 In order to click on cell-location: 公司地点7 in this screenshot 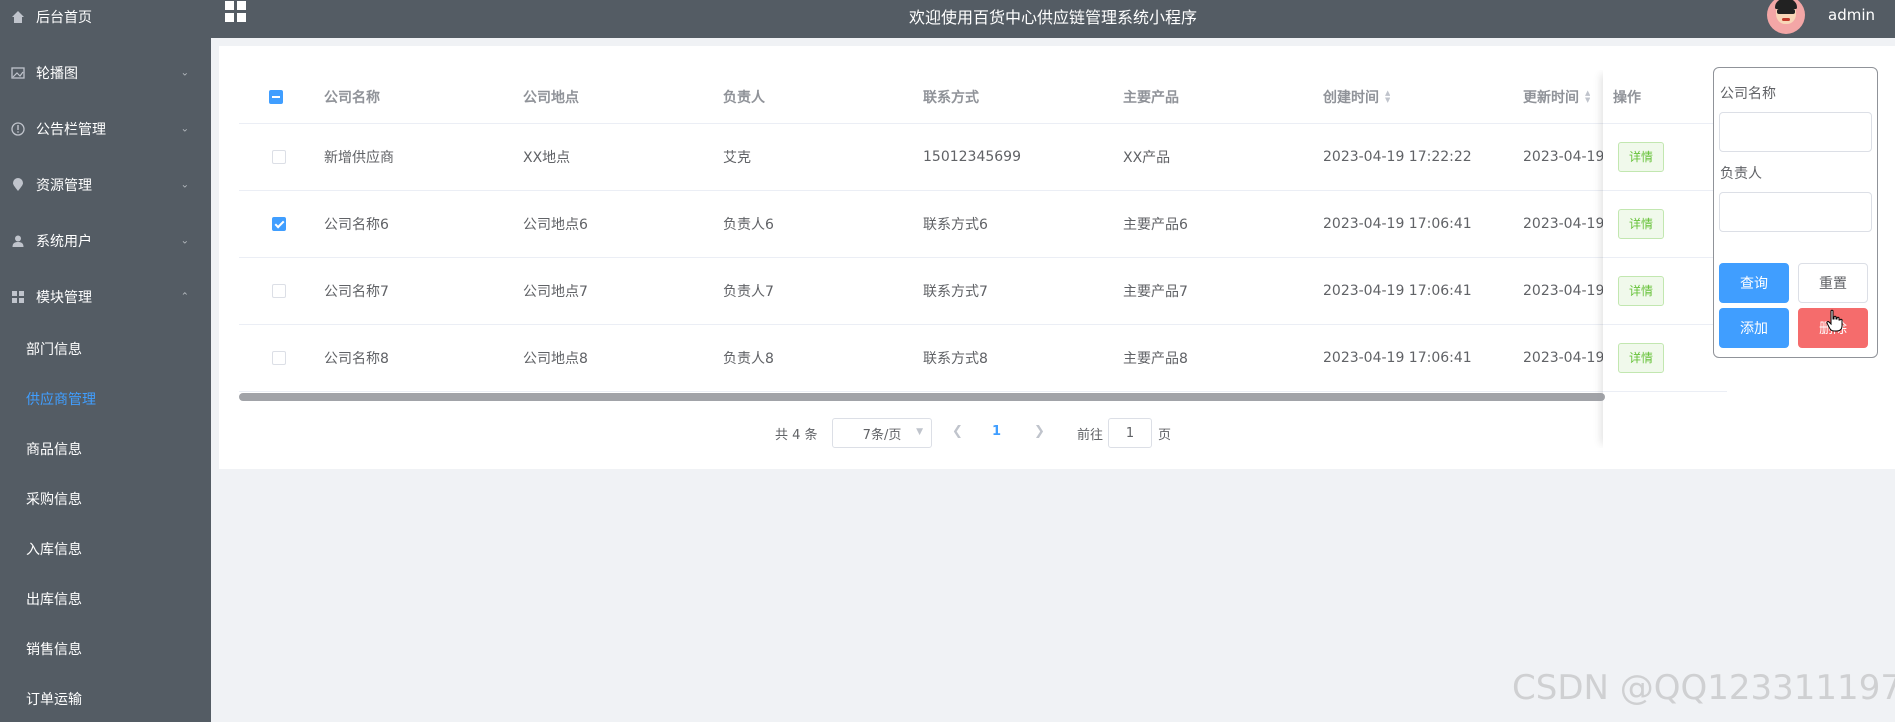, I will do `click(555, 292)`.